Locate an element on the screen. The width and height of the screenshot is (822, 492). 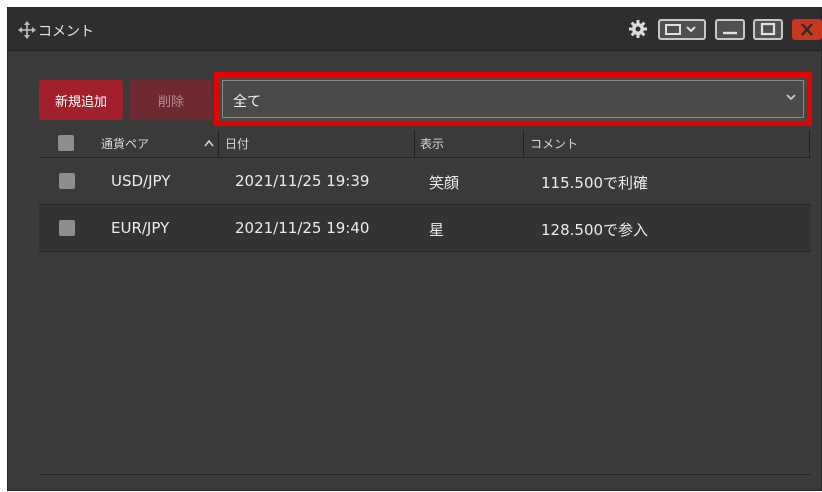
layout-icon is located at coordinates (680, 29).